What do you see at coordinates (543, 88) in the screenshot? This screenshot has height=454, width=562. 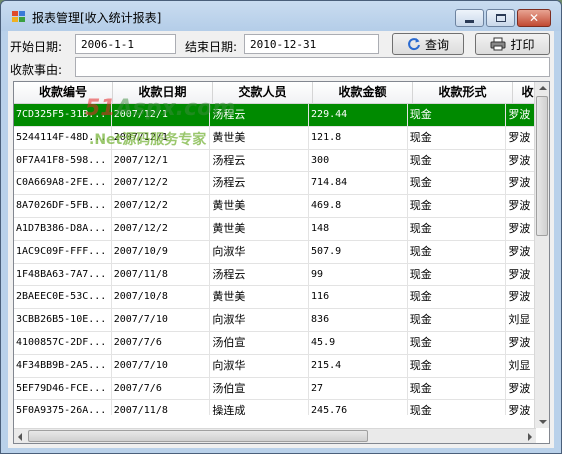 I see `scroll-up-icon` at bounding box center [543, 88].